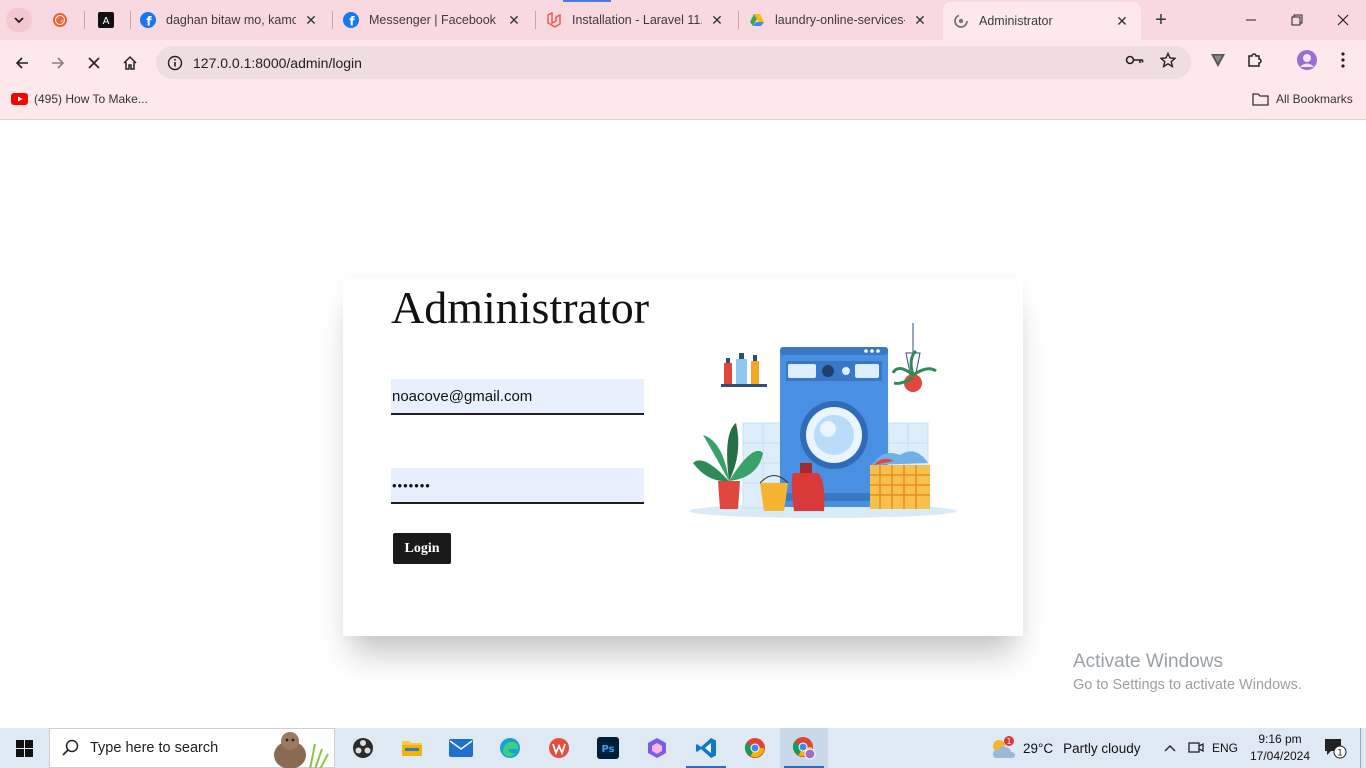 The width and height of the screenshot is (1366, 768). I want to click on star-icon, so click(1168, 60).